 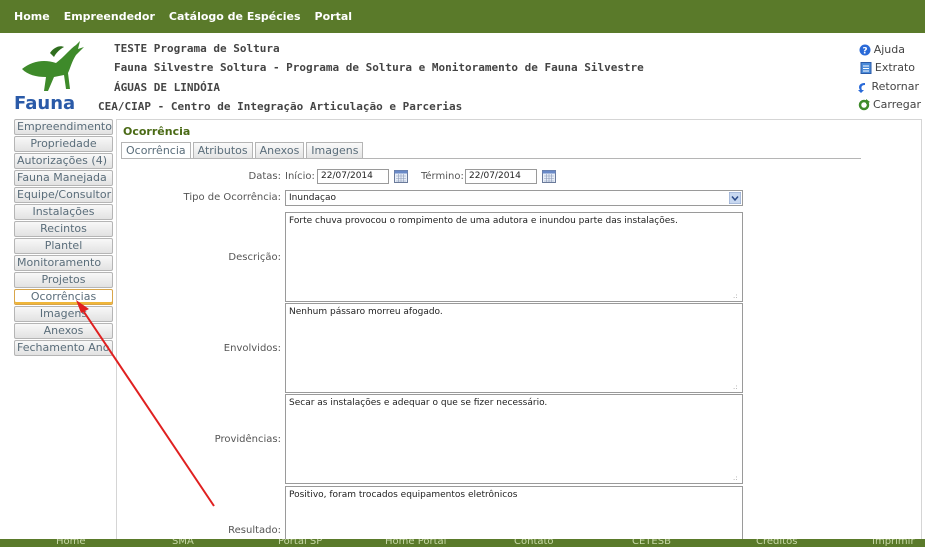 What do you see at coordinates (71, 543) in the screenshot?
I see `footer-home: Home` at bounding box center [71, 543].